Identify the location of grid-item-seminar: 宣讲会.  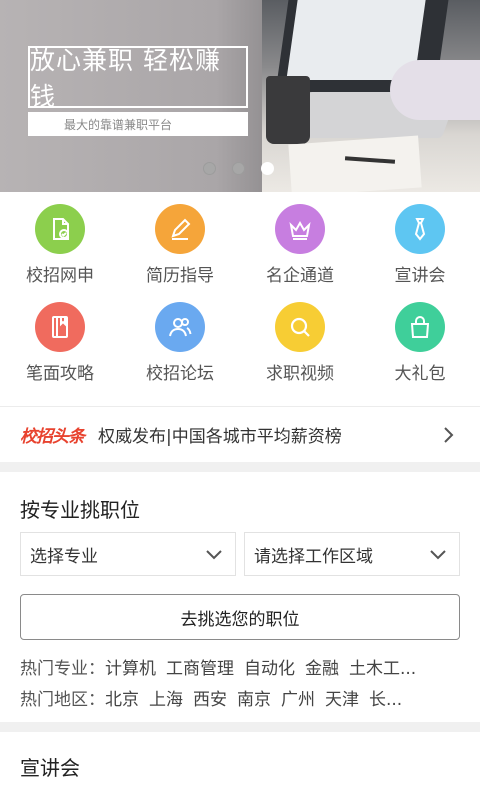
(420, 253).